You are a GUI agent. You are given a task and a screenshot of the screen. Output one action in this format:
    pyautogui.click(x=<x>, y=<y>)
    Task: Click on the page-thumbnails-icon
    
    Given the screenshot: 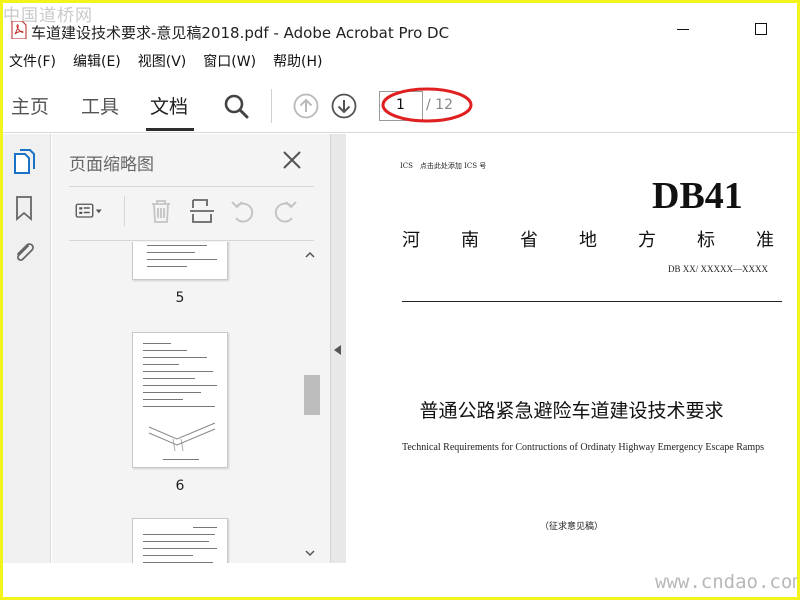 What is the action you would take?
    pyautogui.click(x=24, y=162)
    